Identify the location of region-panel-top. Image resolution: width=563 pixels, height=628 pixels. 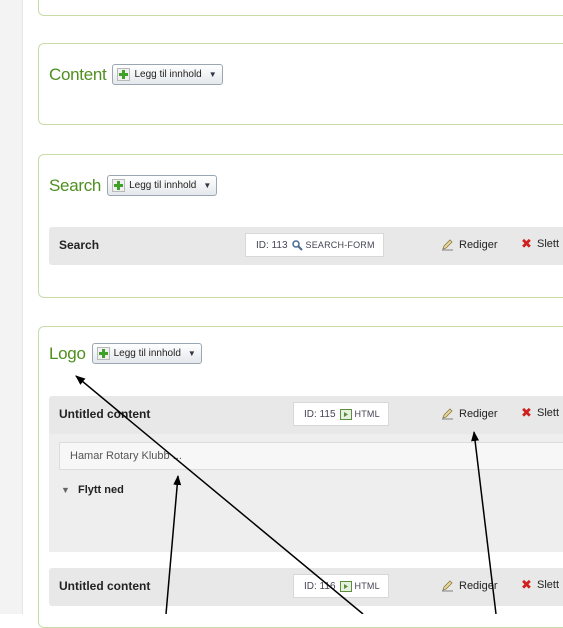
(300, 8).